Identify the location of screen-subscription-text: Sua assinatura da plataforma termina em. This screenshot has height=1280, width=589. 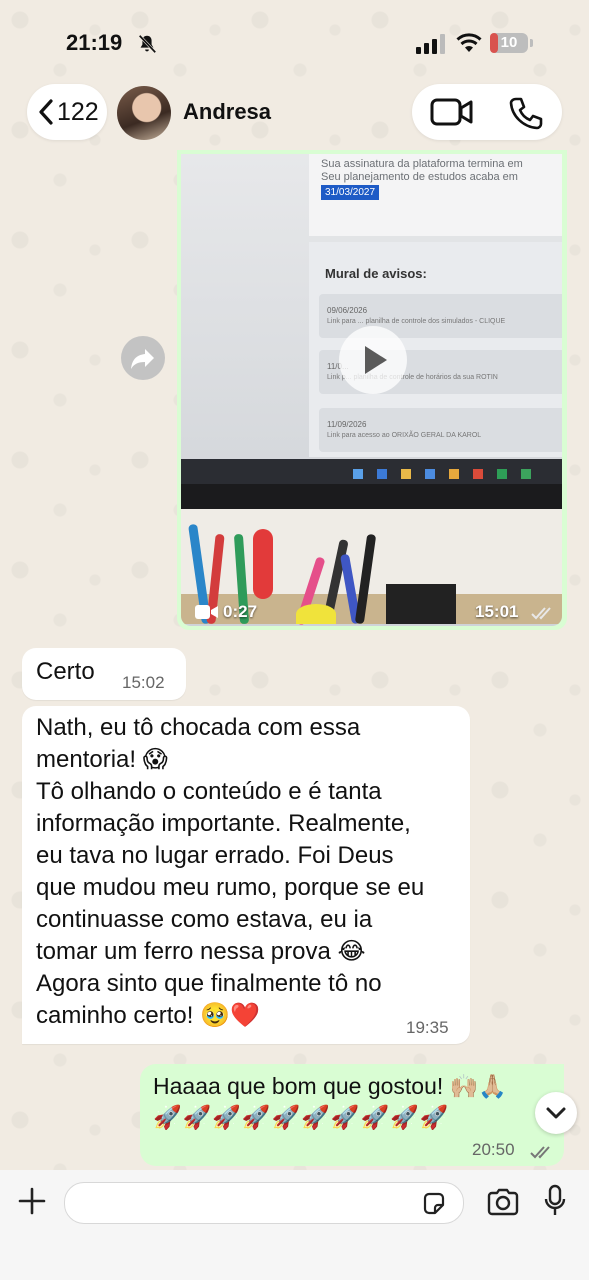
(422, 164).